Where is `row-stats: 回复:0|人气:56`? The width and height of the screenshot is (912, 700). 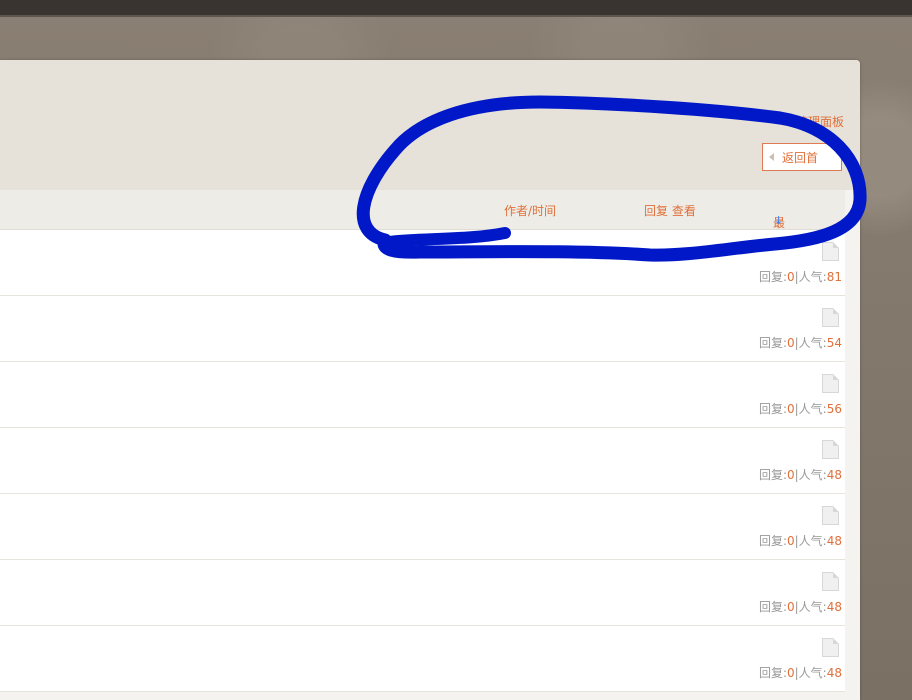 row-stats: 回复:0|人气:56 is located at coordinates (800, 408).